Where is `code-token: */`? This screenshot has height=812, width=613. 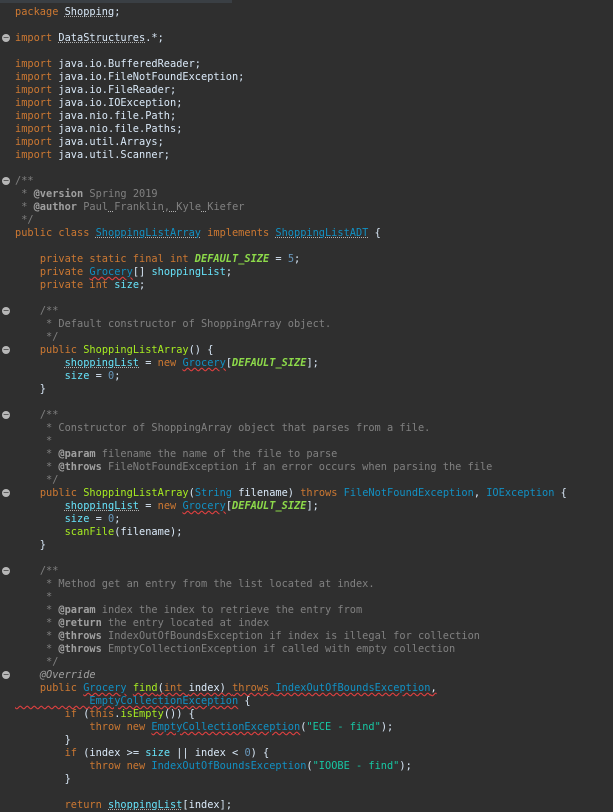
code-token: */ is located at coordinates (37, 662).